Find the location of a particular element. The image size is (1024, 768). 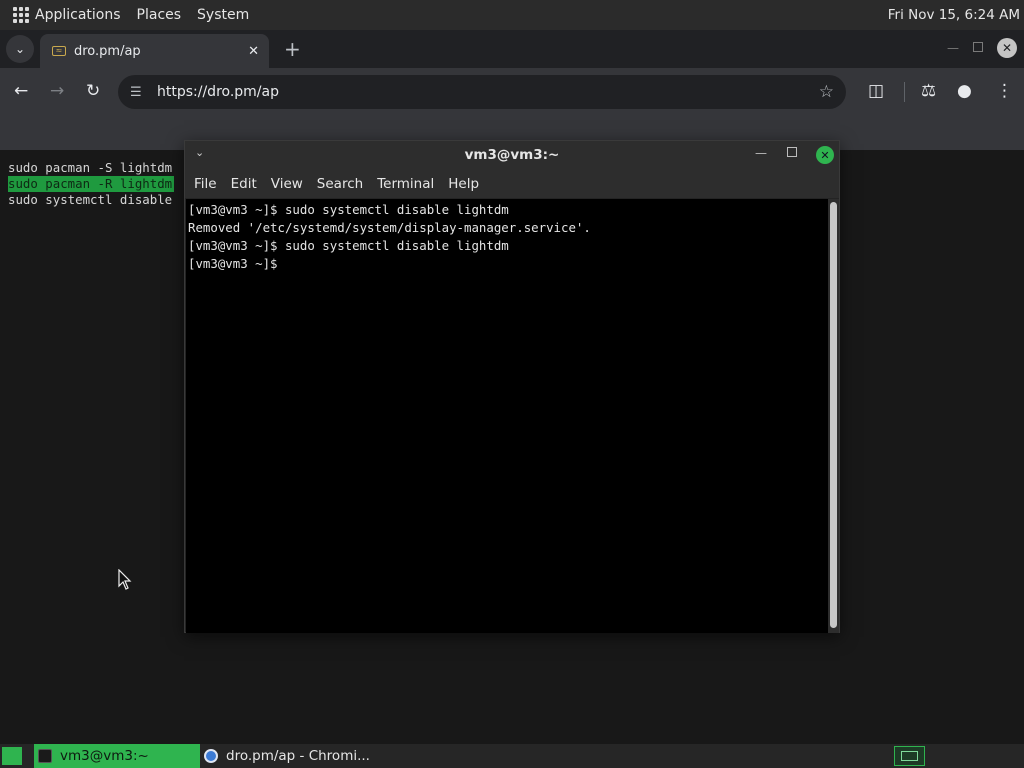

browser-tab-bar: ⌄ ≈ dro.pm/ap ✕ + — ✕ is located at coordinates (512, 49).